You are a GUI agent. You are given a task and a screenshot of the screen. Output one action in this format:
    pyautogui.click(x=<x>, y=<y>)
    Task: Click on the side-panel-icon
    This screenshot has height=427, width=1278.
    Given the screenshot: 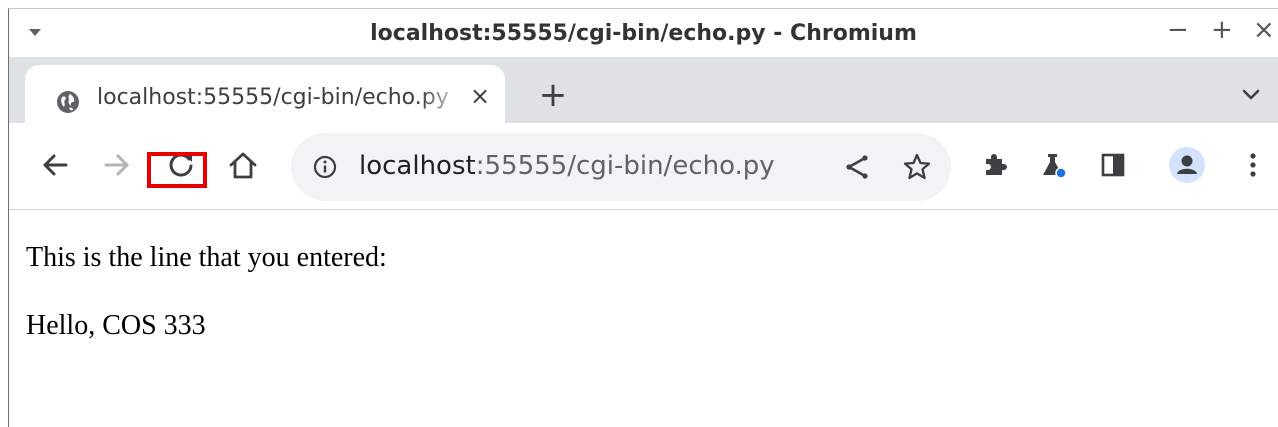 What is the action you would take?
    pyautogui.click(x=1113, y=165)
    